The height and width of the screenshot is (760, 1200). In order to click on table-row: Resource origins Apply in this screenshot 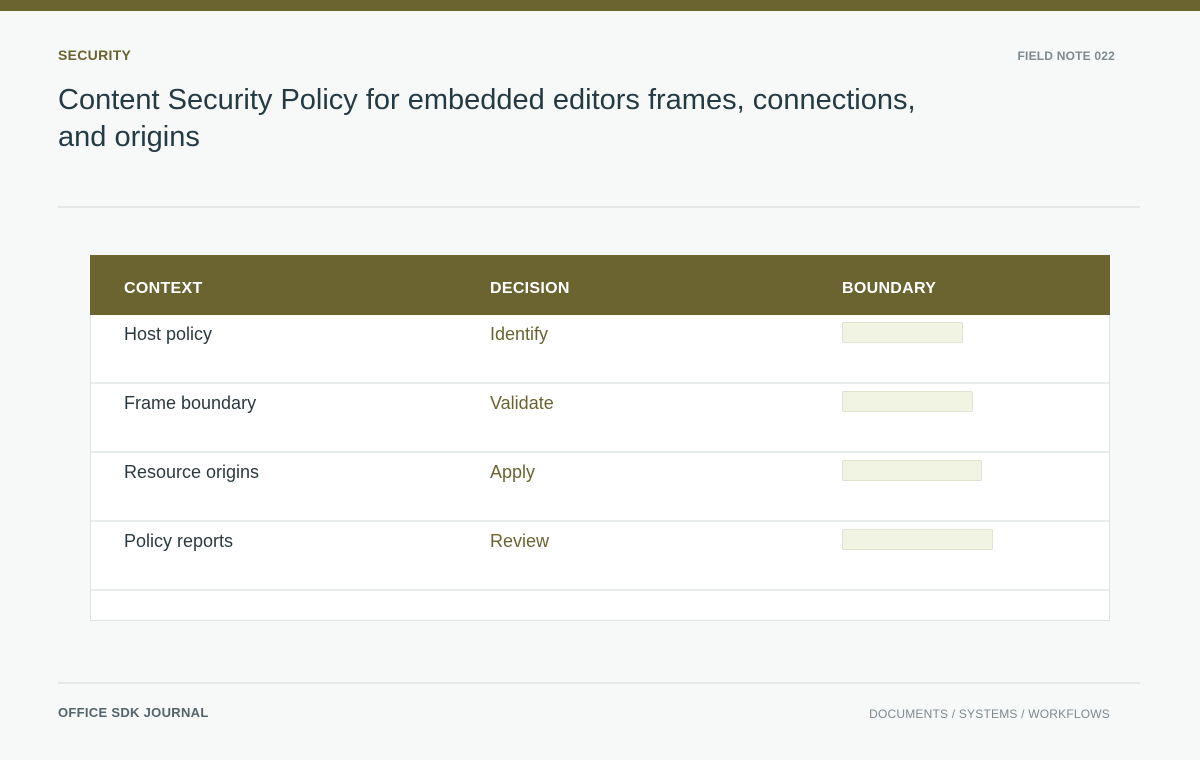, I will do `click(600, 487)`.